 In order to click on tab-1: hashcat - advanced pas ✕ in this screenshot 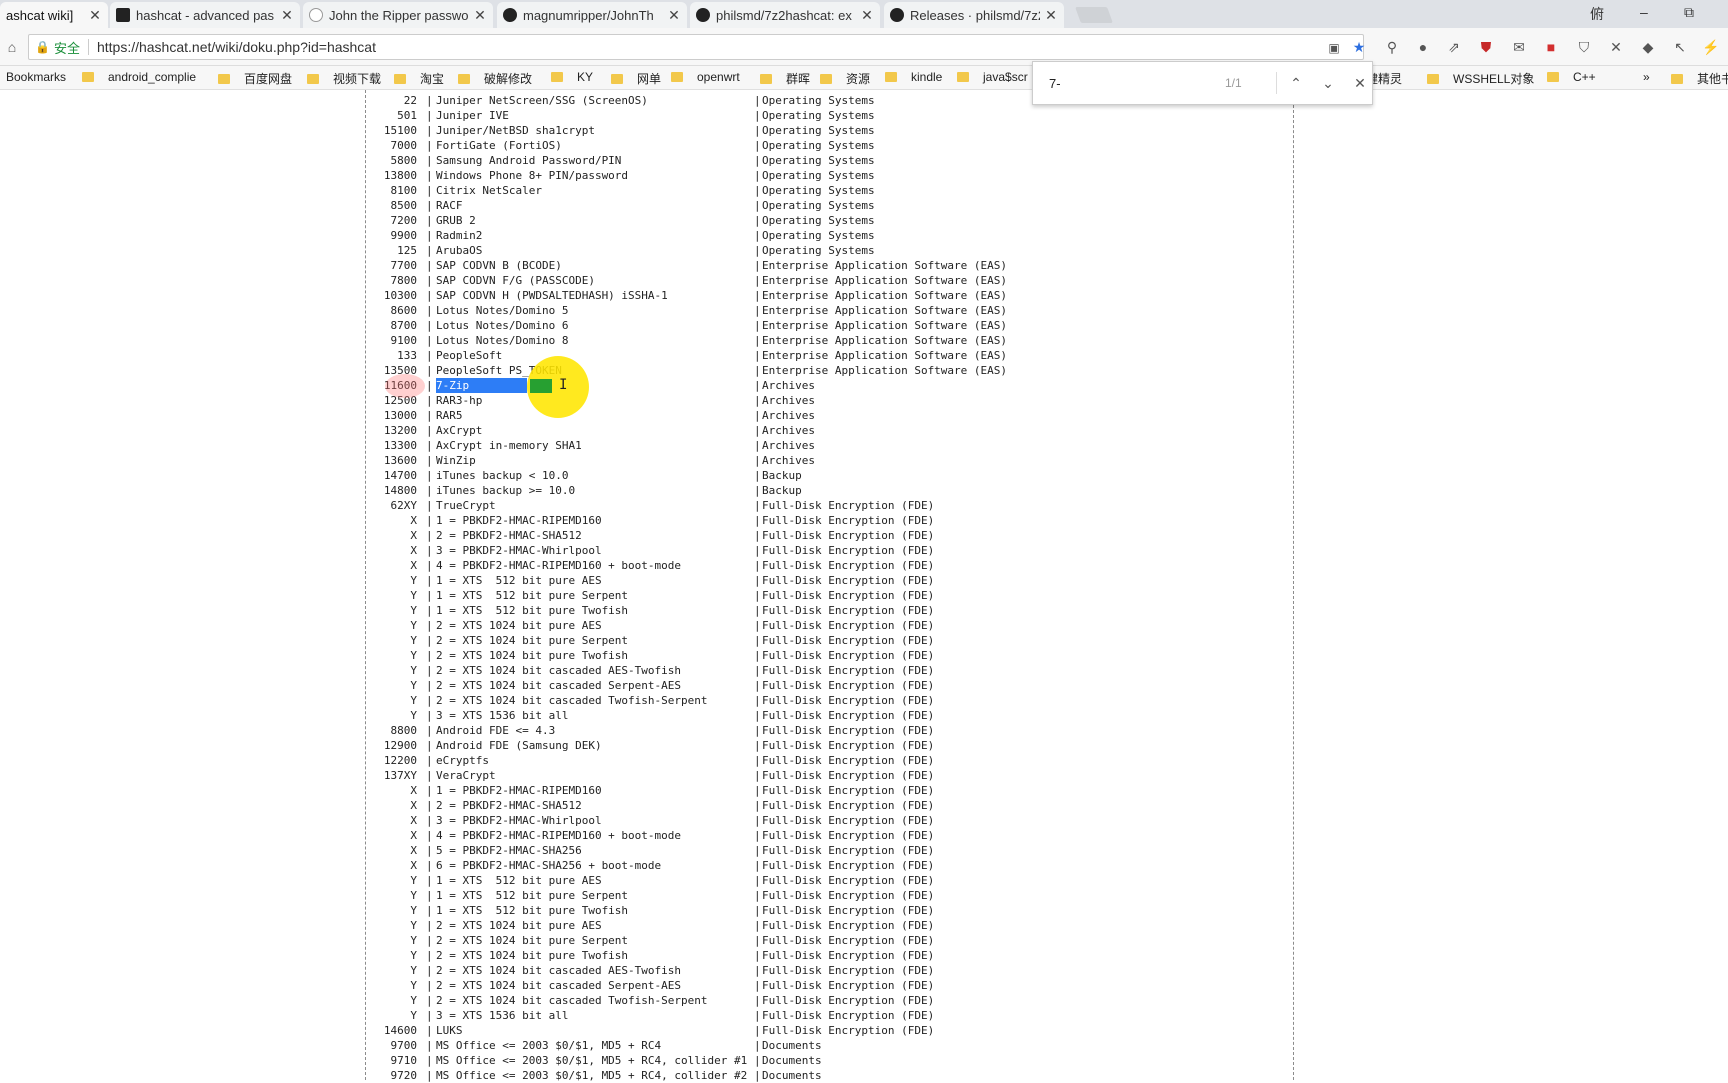, I will do `click(205, 15)`.